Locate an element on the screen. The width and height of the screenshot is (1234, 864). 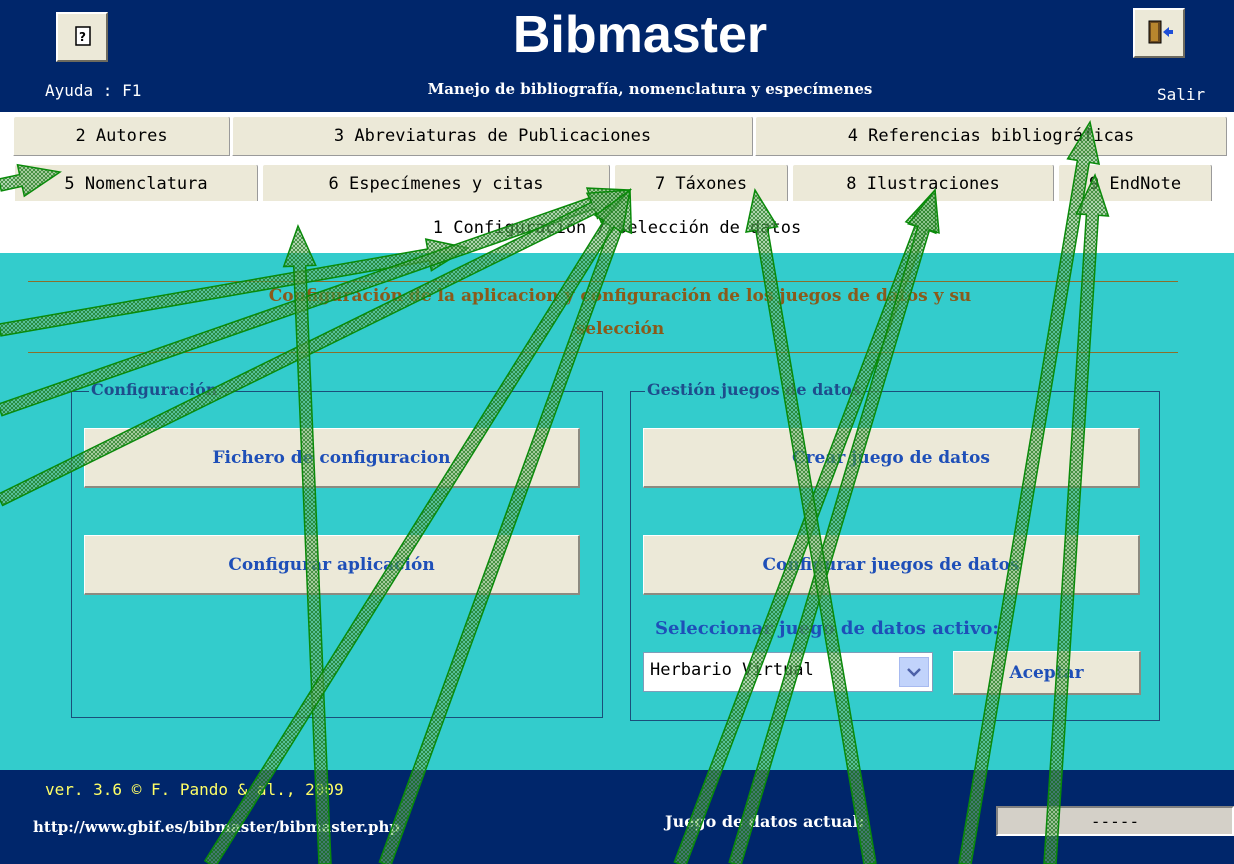
exit-door-icon is located at coordinates (1160, 32).